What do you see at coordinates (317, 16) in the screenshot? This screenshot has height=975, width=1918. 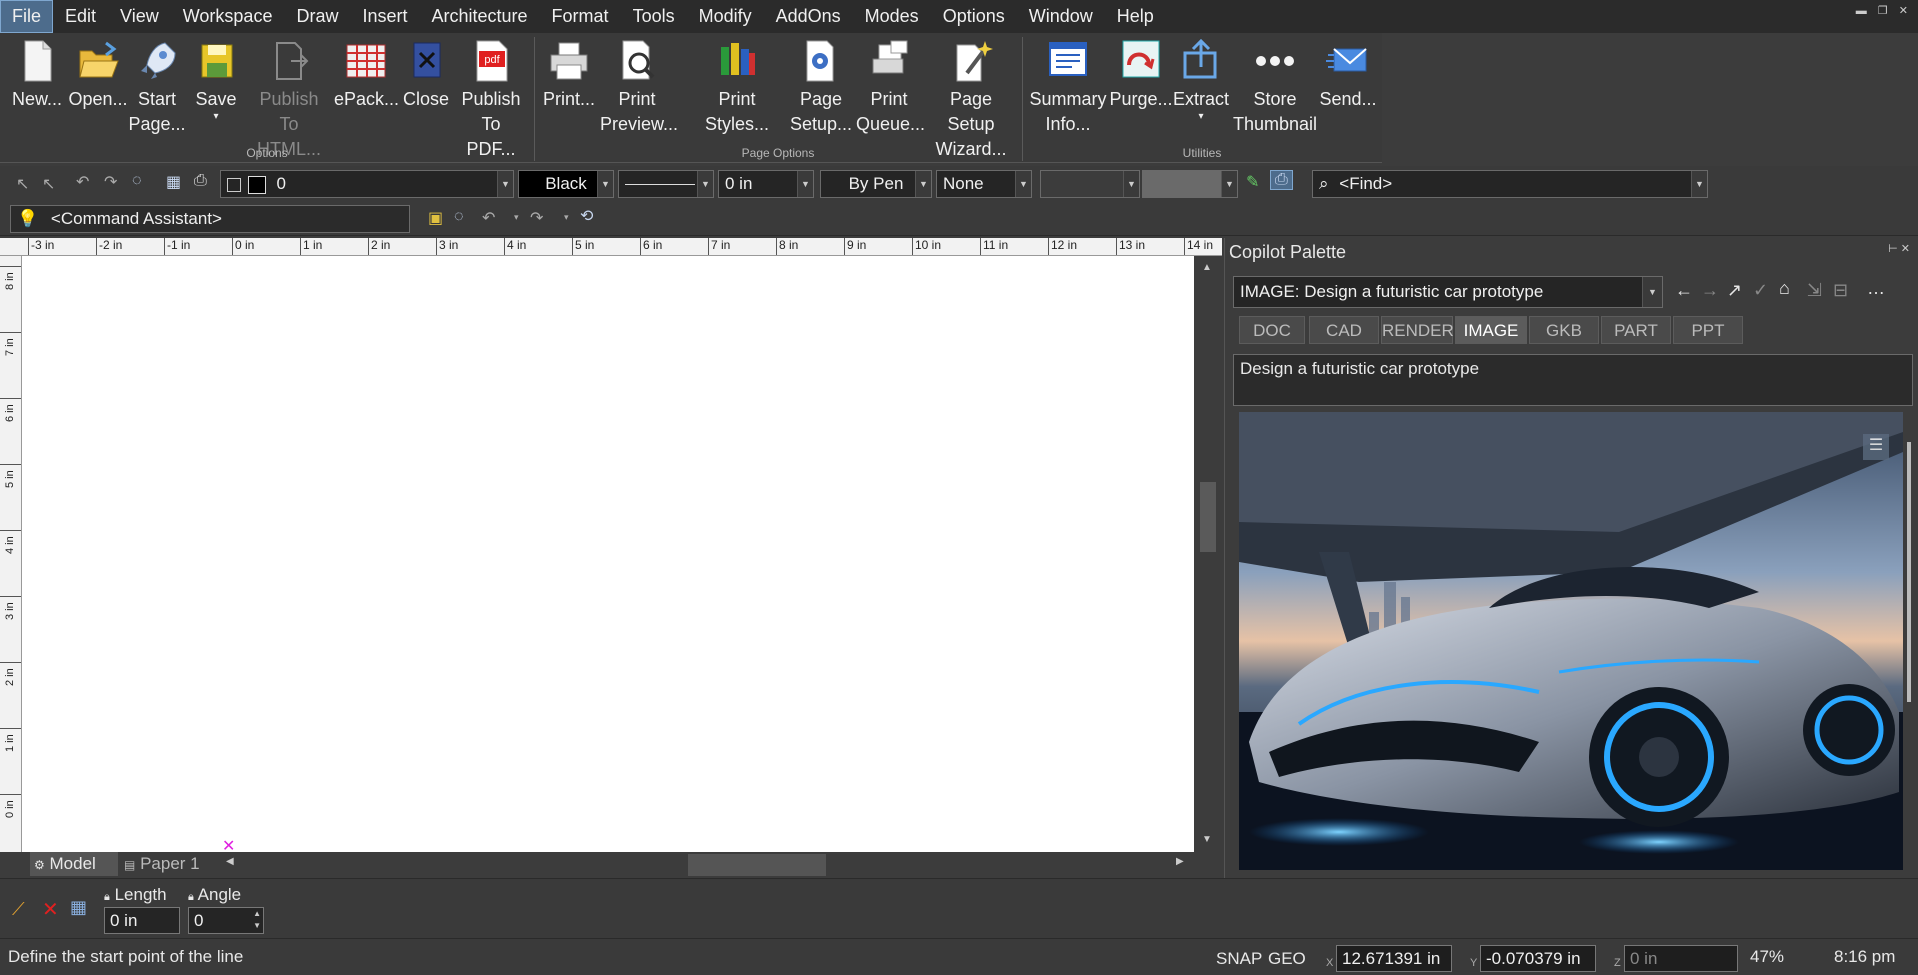 I see `menu-draw: Draw` at bounding box center [317, 16].